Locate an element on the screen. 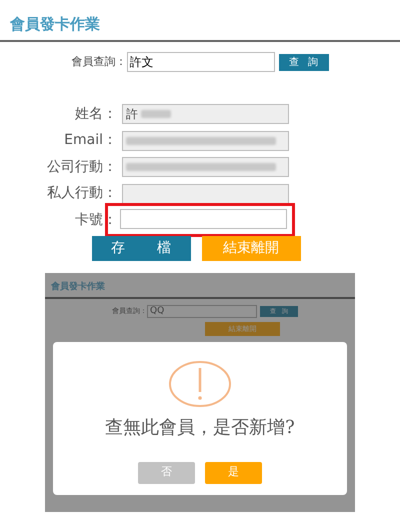 The width and height of the screenshot is (400, 527). input-field is located at coordinates (203, 219).